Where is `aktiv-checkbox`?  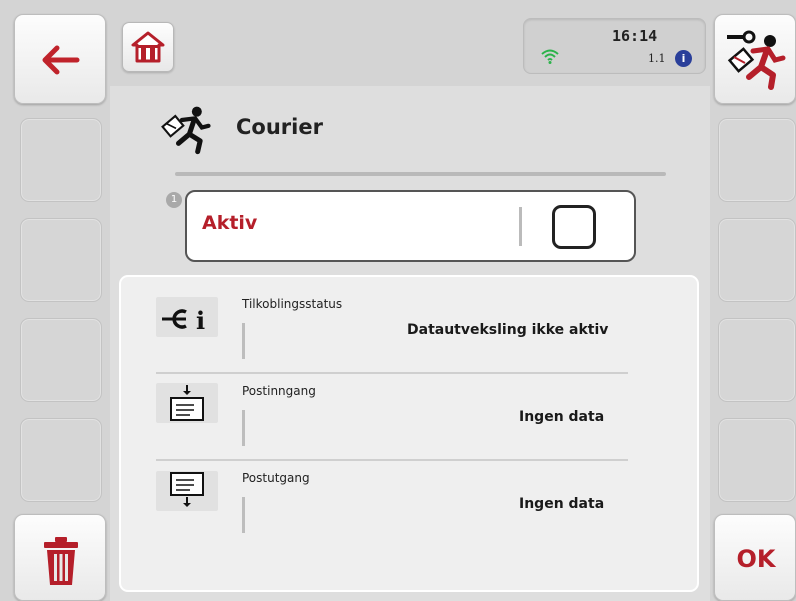 aktiv-checkbox is located at coordinates (574, 227).